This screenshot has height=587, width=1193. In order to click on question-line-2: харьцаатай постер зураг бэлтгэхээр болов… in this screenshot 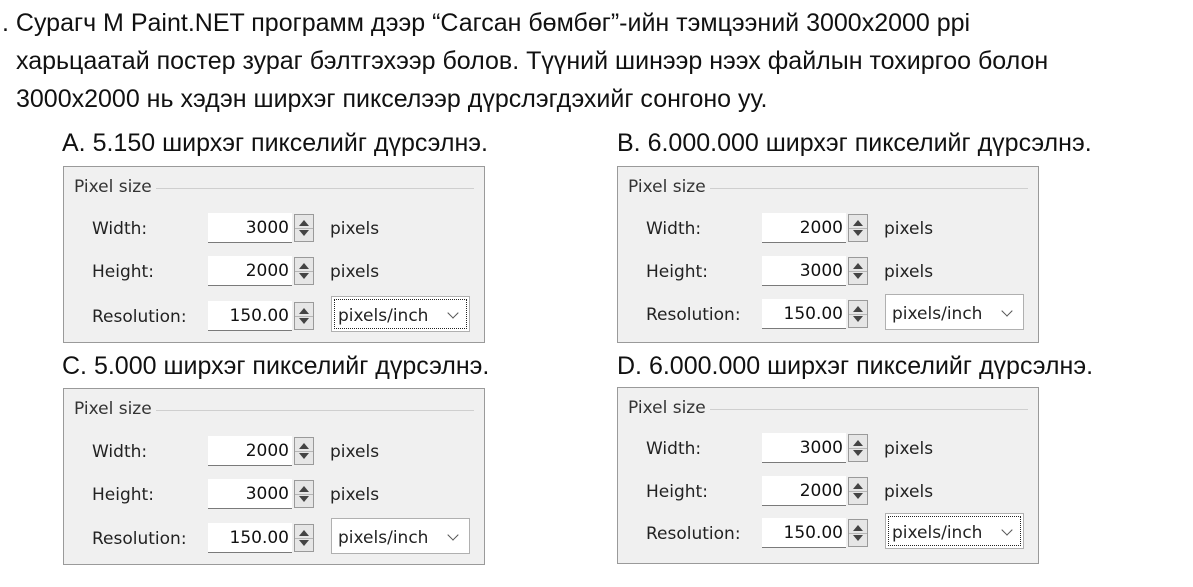, I will do `click(532, 61)`.